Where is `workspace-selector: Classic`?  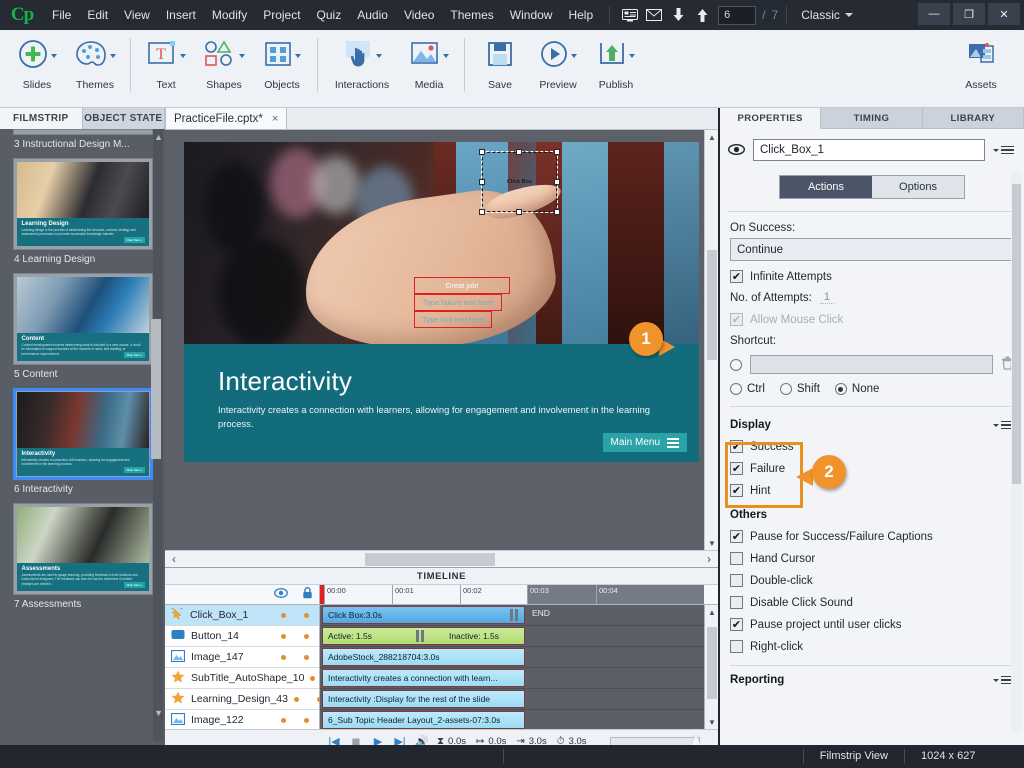 workspace-selector: Classic is located at coordinates (824, 15).